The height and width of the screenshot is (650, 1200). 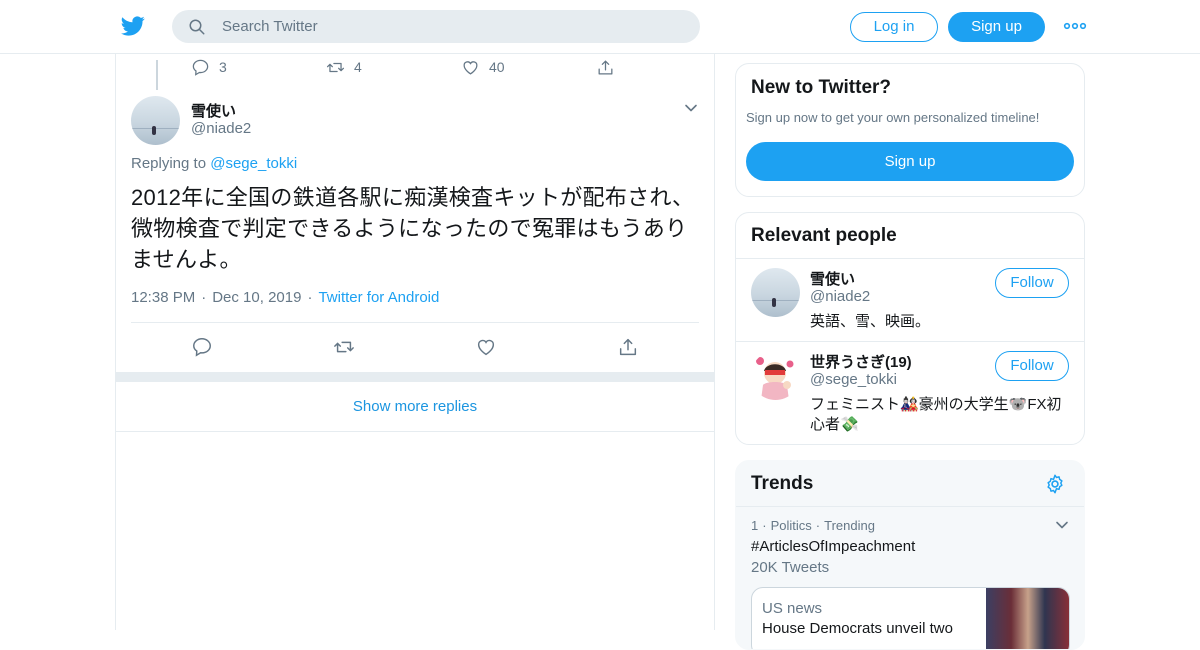 What do you see at coordinates (197, 27) in the screenshot?
I see `search-icon` at bounding box center [197, 27].